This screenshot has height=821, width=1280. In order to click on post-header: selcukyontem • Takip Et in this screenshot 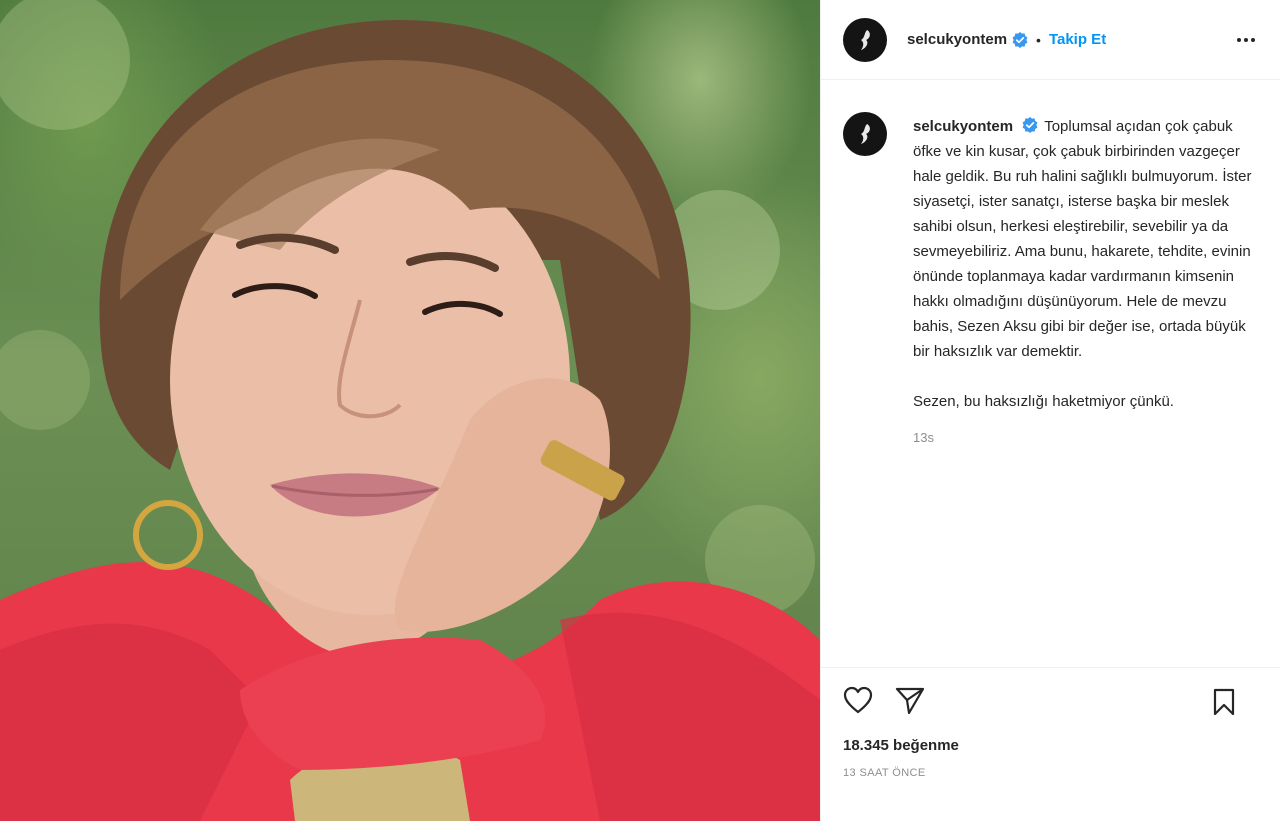, I will do `click(1050, 40)`.